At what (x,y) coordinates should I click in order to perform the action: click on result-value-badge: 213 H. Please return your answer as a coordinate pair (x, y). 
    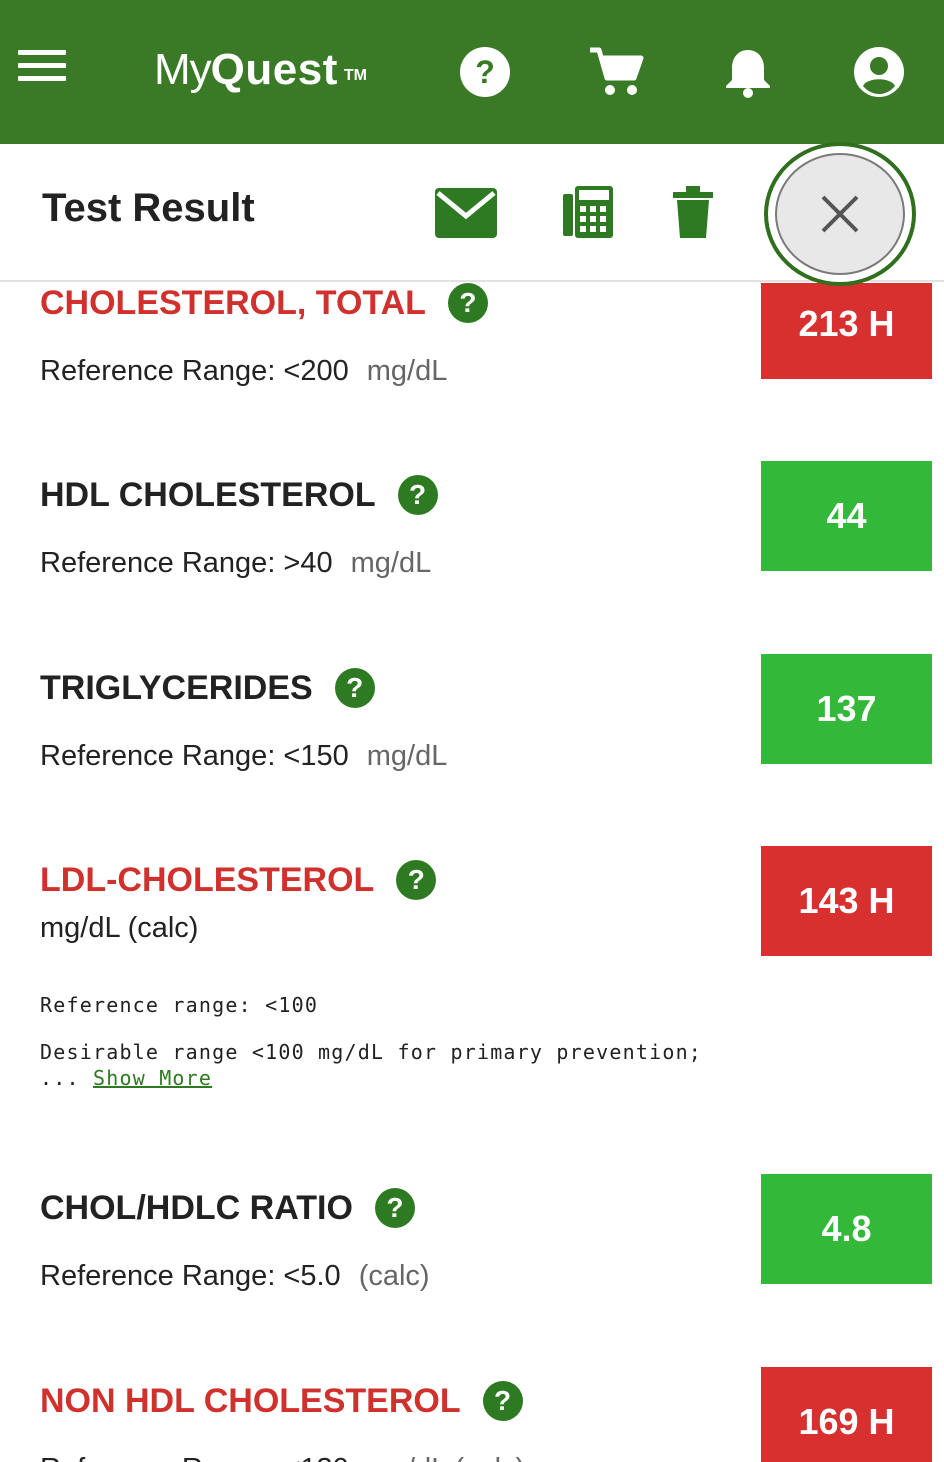
    Looking at the image, I should click on (846, 331).